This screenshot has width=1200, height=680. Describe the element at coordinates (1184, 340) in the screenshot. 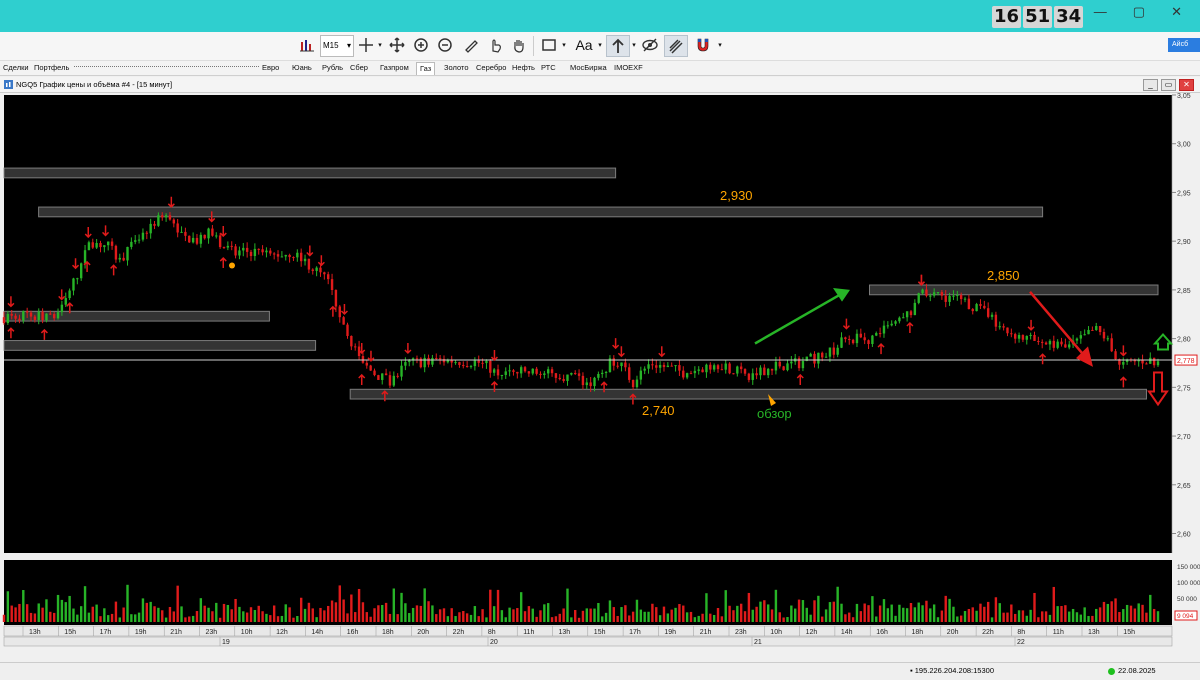

I see `y-axis-label: 2,80` at that location.